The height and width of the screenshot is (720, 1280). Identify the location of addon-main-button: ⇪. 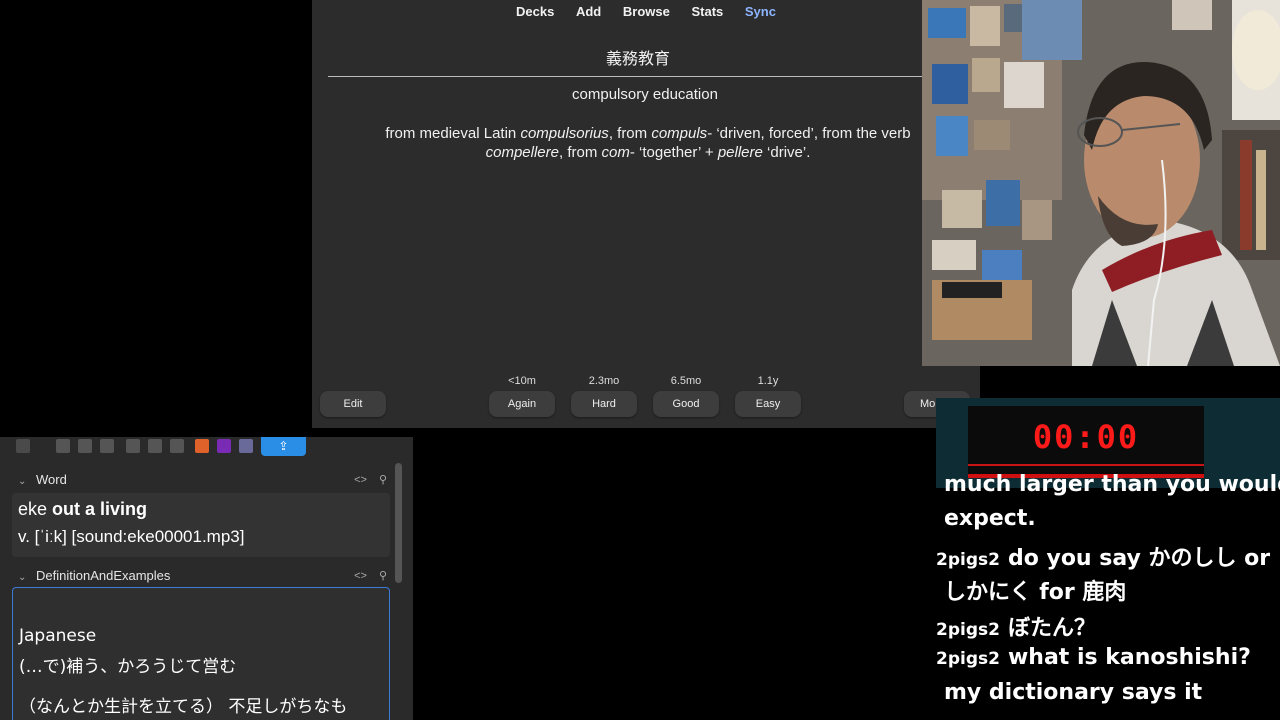
(283, 446).